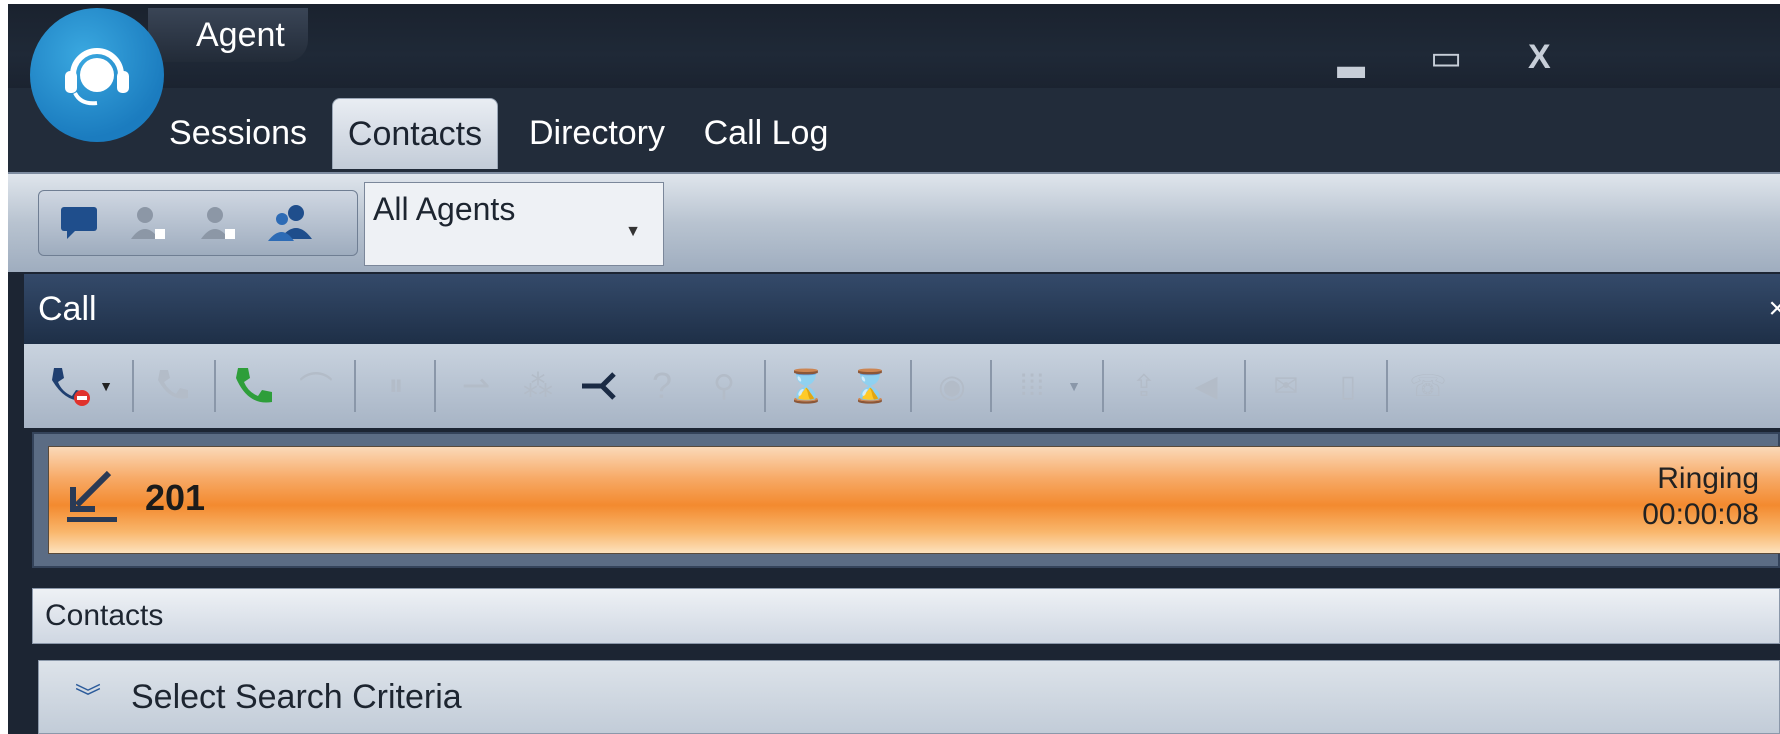 This screenshot has height=734, width=1780. I want to click on tab-strip: Sessions Contacts Directory Call Log, so click(894, 130).